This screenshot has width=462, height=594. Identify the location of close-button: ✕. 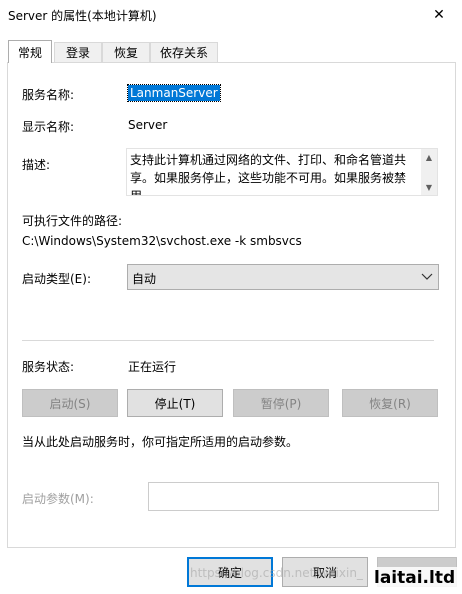
(439, 15).